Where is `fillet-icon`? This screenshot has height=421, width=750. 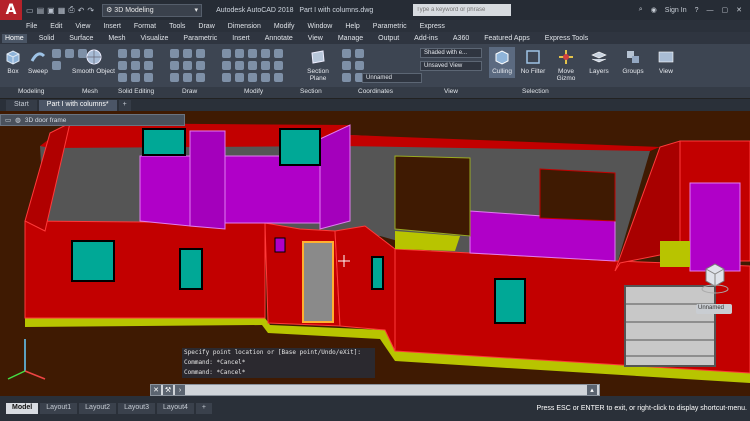
fillet-icon is located at coordinates (252, 65).